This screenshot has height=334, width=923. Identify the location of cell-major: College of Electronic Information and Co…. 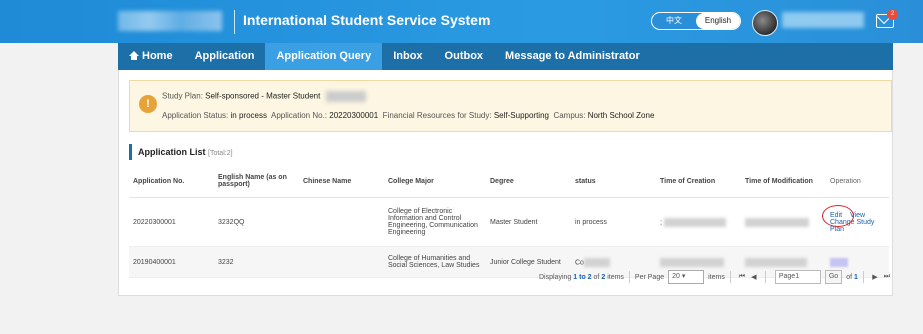
(435, 222).